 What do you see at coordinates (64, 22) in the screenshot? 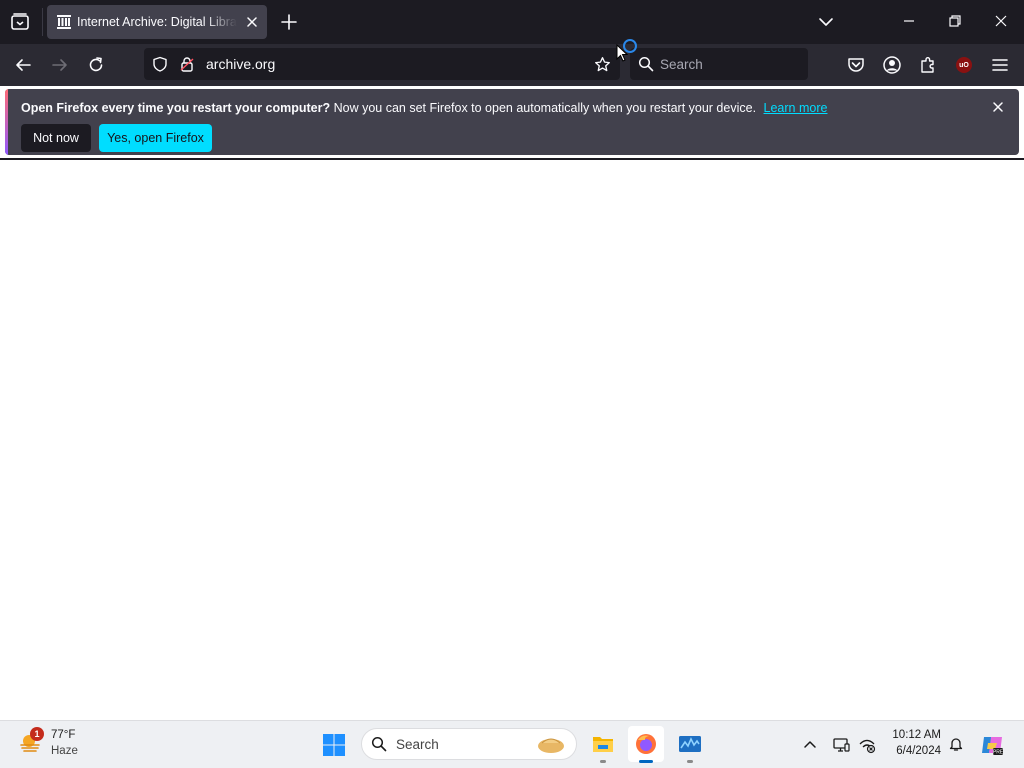
I see `archive-favicon-icon` at bounding box center [64, 22].